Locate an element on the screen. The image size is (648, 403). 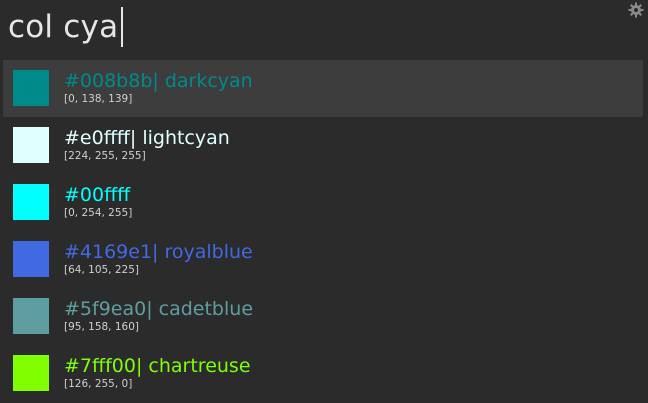
query-text: col cya is located at coordinates (63, 27).